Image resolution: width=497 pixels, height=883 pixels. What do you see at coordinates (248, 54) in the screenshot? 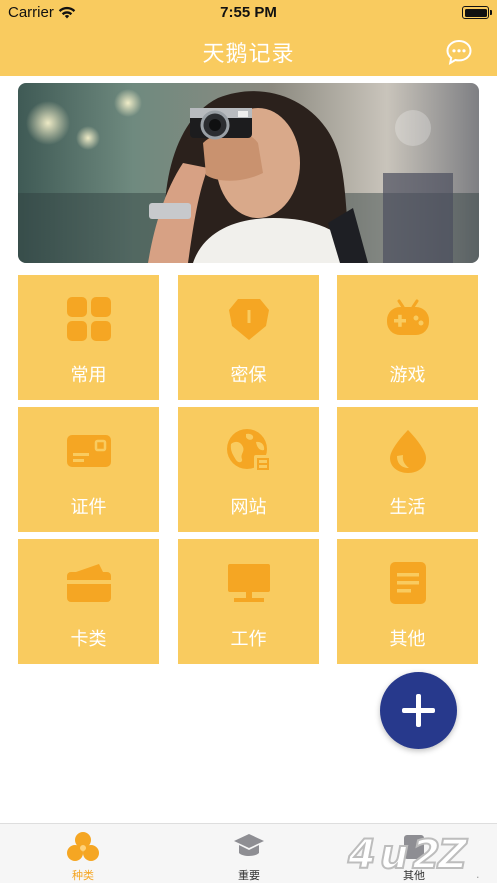
I see `page-title: 天鹅记录` at bounding box center [248, 54].